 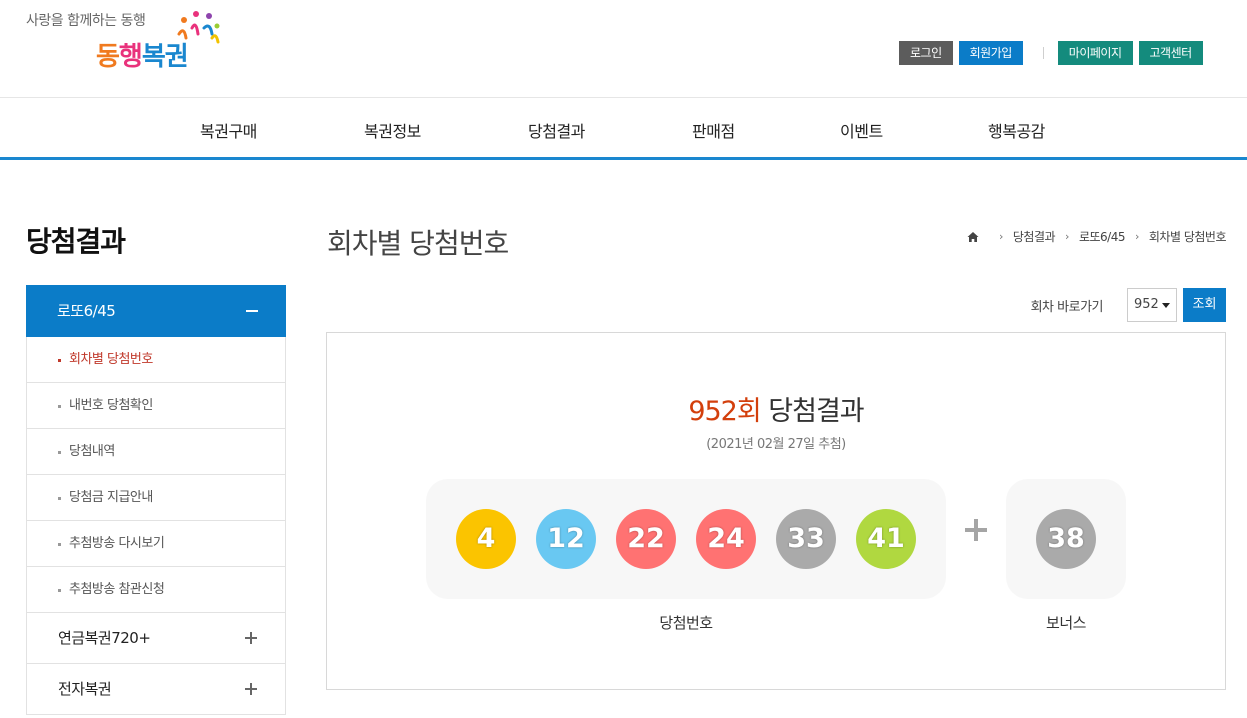 I want to click on lotto-ball: 12, so click(x=566, y=539).